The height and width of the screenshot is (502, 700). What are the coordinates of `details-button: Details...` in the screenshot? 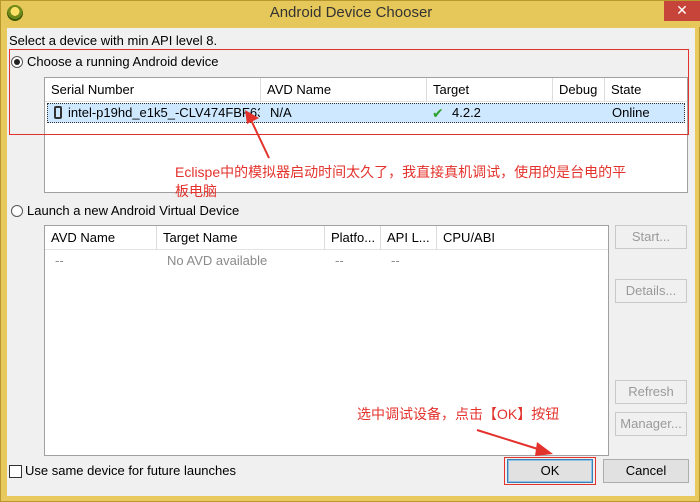 It's located at (651, 291).